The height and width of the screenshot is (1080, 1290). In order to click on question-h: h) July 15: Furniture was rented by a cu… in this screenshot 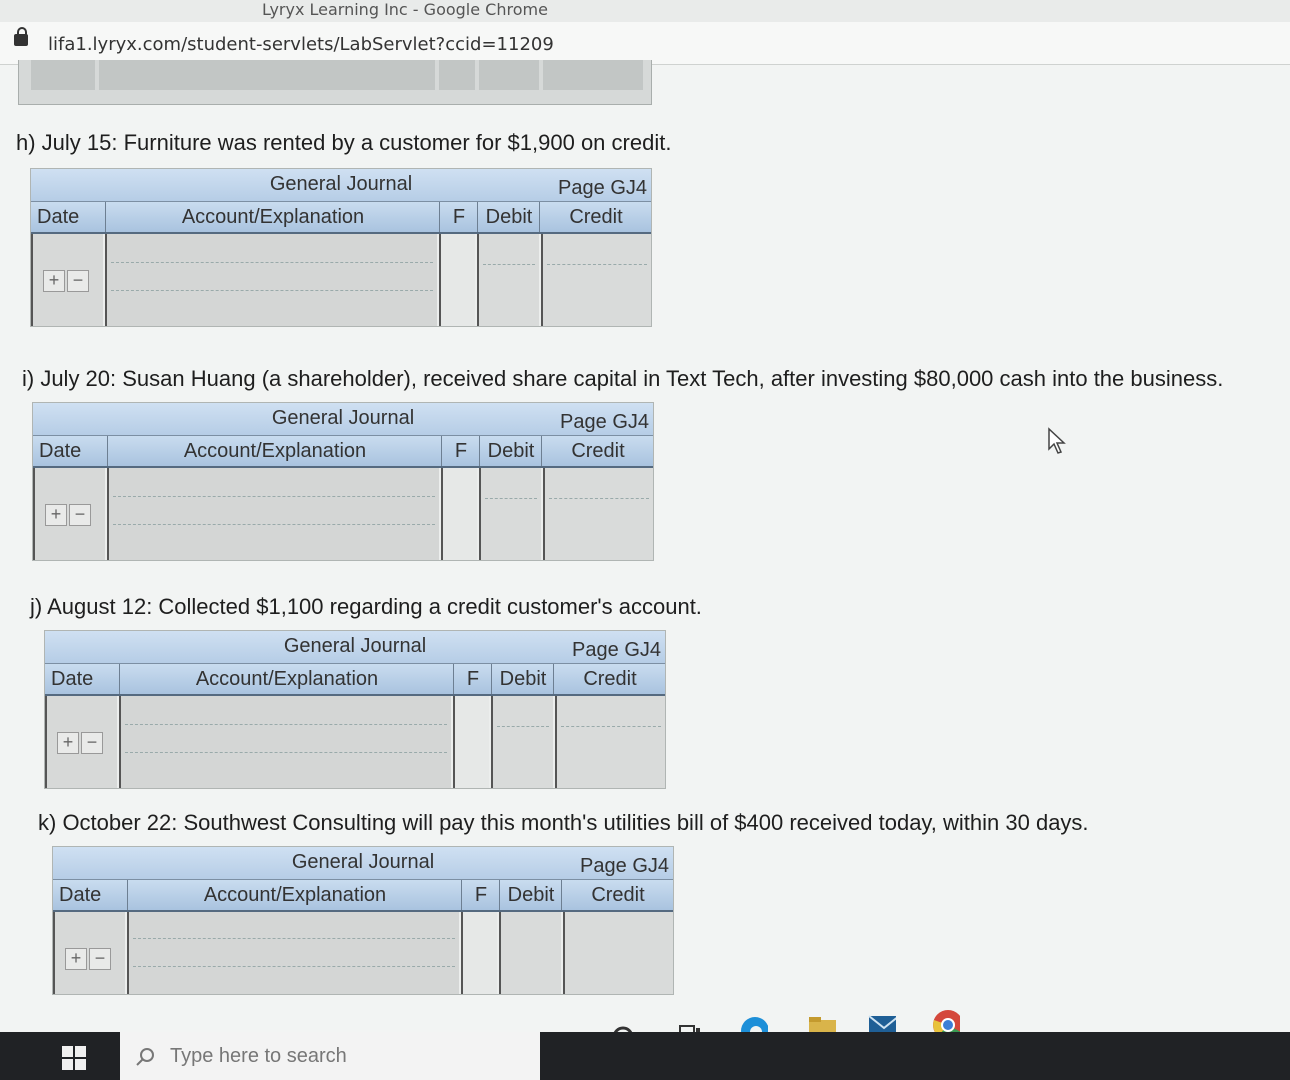, I will do `click(344, 142)`.